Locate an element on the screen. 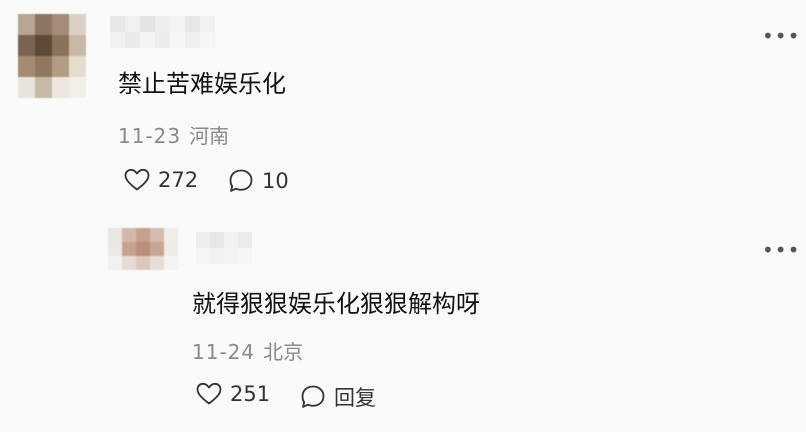 This screenshot has height=432, width=806. reply-button: 10 is located at coordinates (258, 181).